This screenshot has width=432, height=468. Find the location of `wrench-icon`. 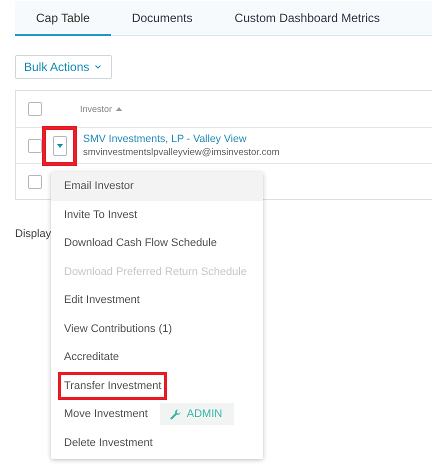

wrench-icon is located at coordinates (175, 414).